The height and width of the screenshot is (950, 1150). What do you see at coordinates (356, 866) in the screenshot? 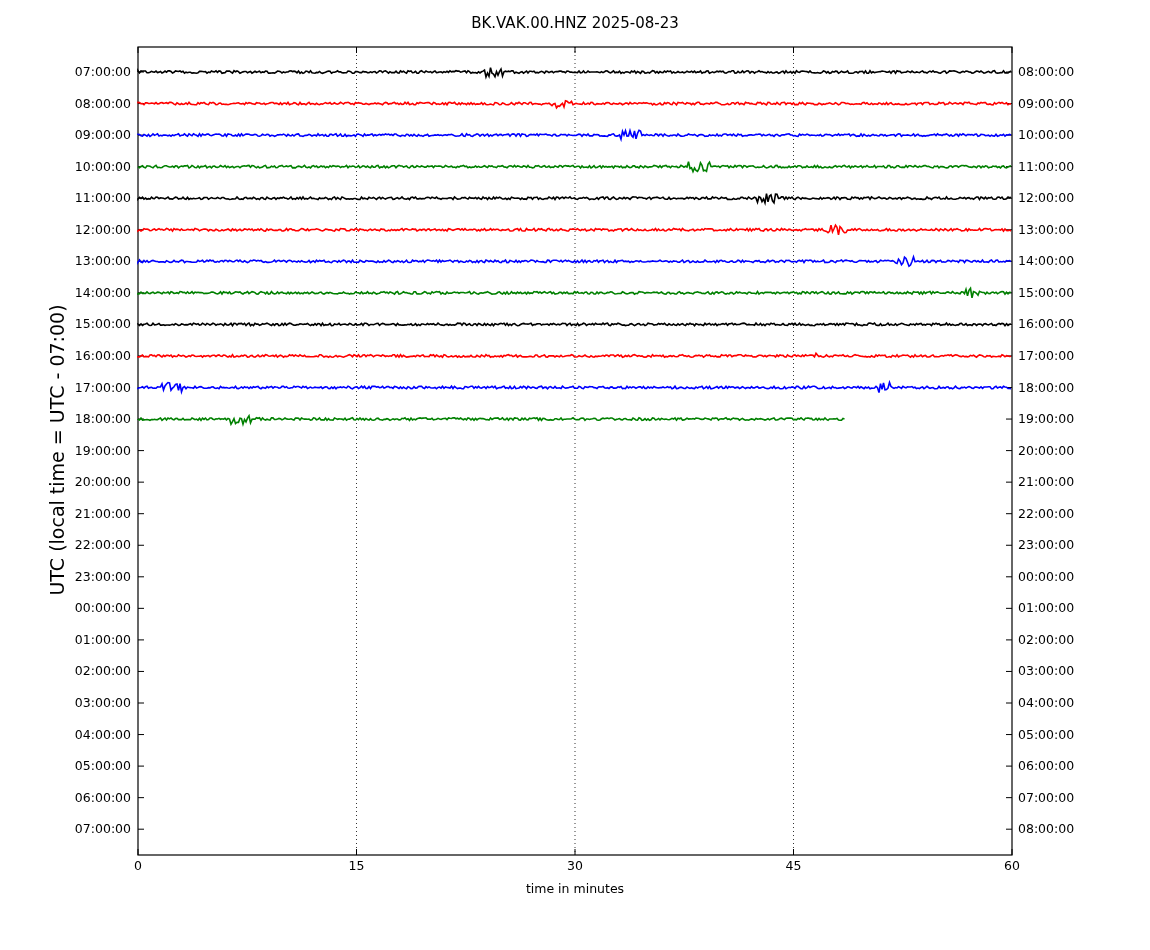
I see `axis-tick-label: 15` at bounding box center [356, 866].